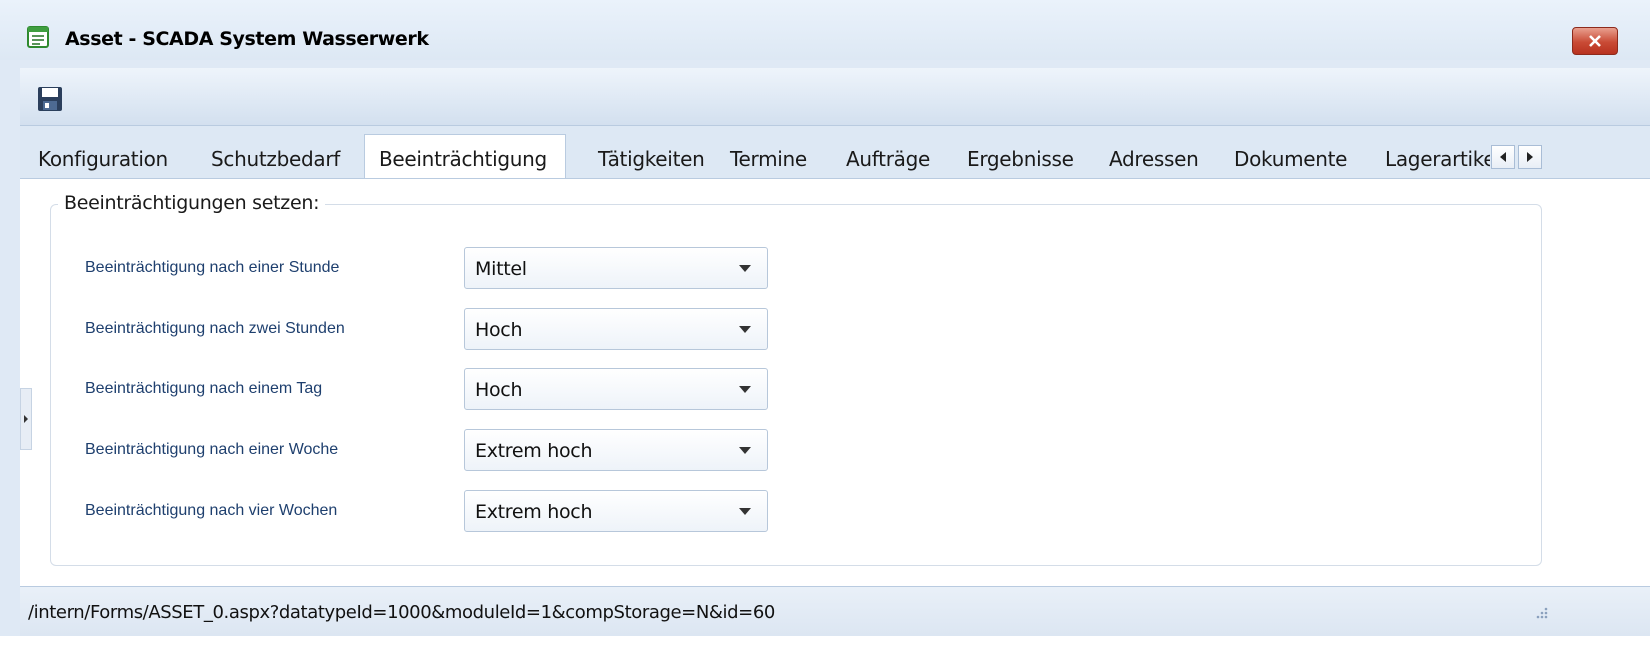 This screenshot has width=1650, height=666. Describe the element at coordinates (211, 510) in the screenshot. I see `label-four-weeks: Beeinträchtigung nach vier Wochen` at that location.